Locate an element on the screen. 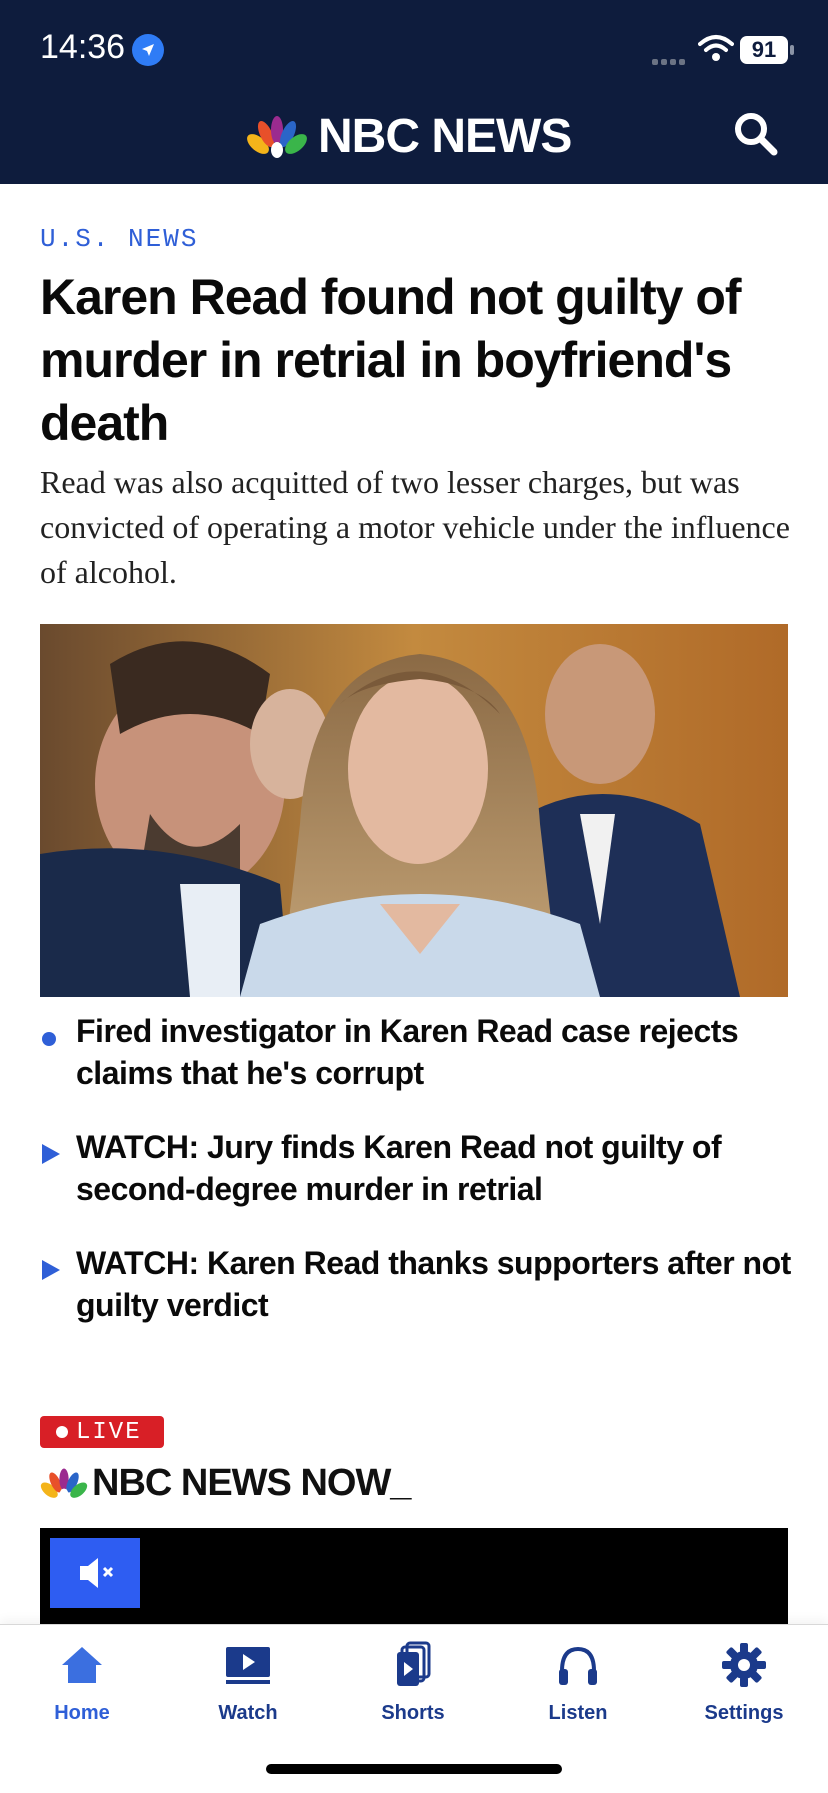 Image resolution: width=828 pixels, height=1793 pixels. section-kicker: U.S. NEWS is located at coordinates (119, 239).